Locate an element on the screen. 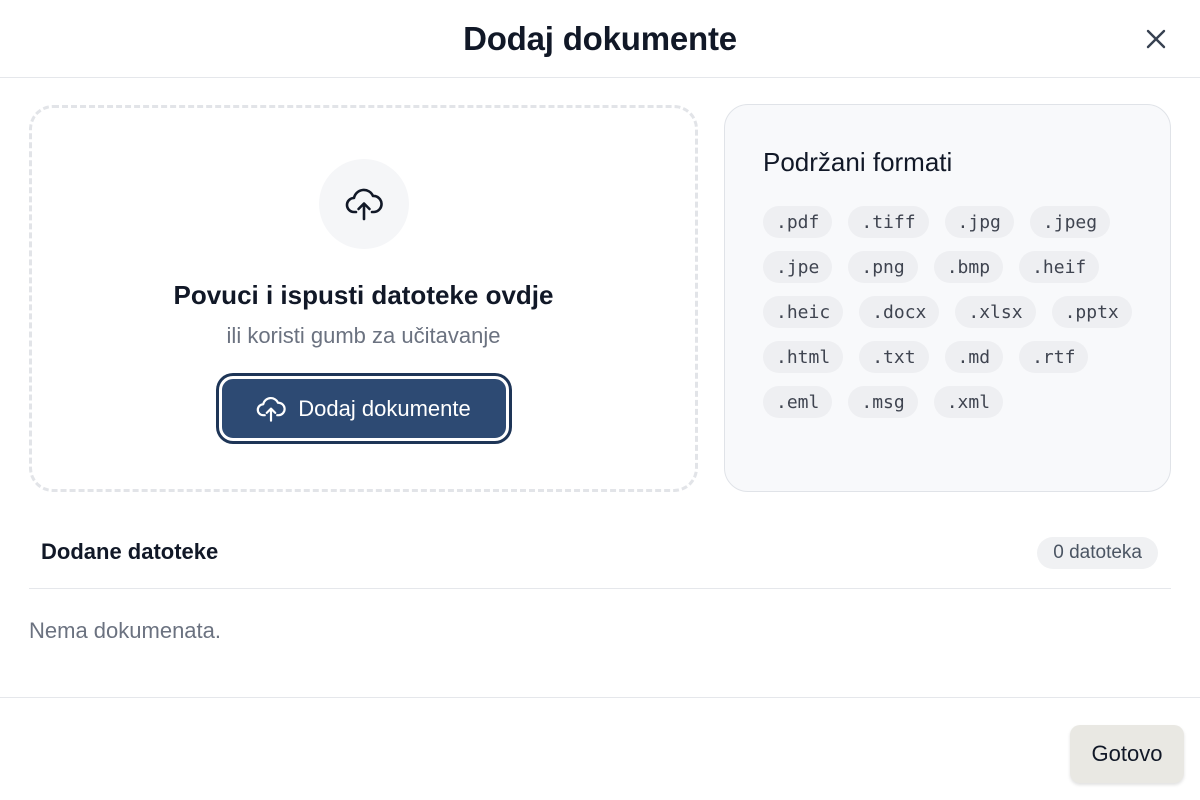 The width and height of the screenshot is (1200, 800). add-documents-button-label: Dodaj dokumente is located at coordinates (384, 408).